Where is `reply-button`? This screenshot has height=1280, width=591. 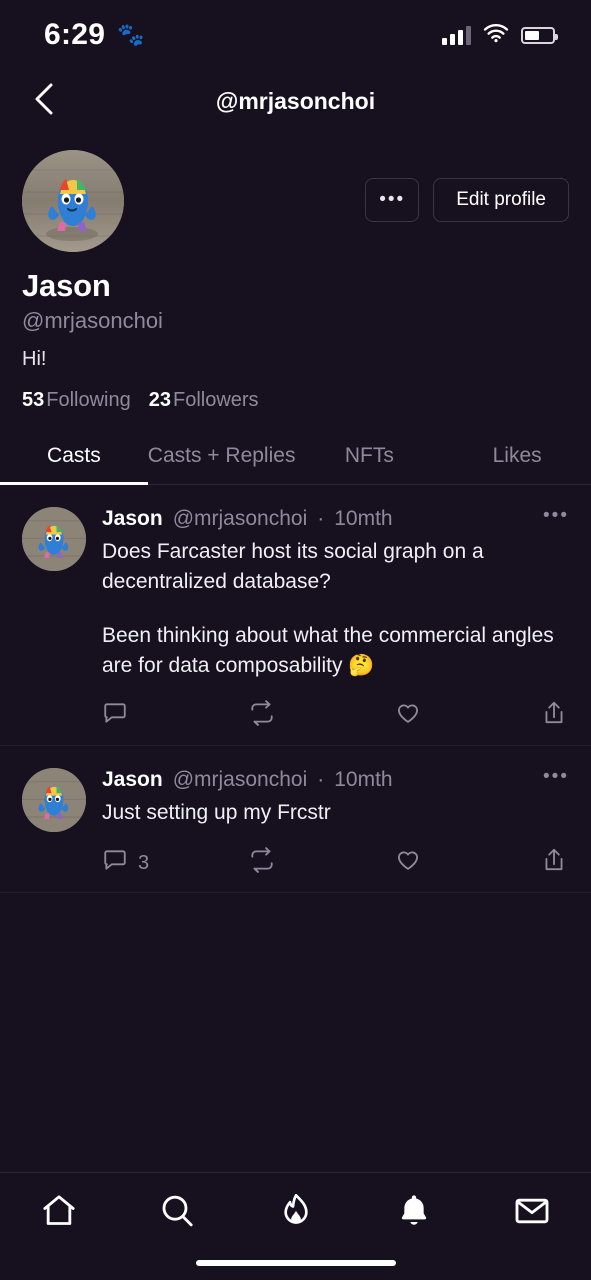 reply-button is located at coordinates (175, 716).